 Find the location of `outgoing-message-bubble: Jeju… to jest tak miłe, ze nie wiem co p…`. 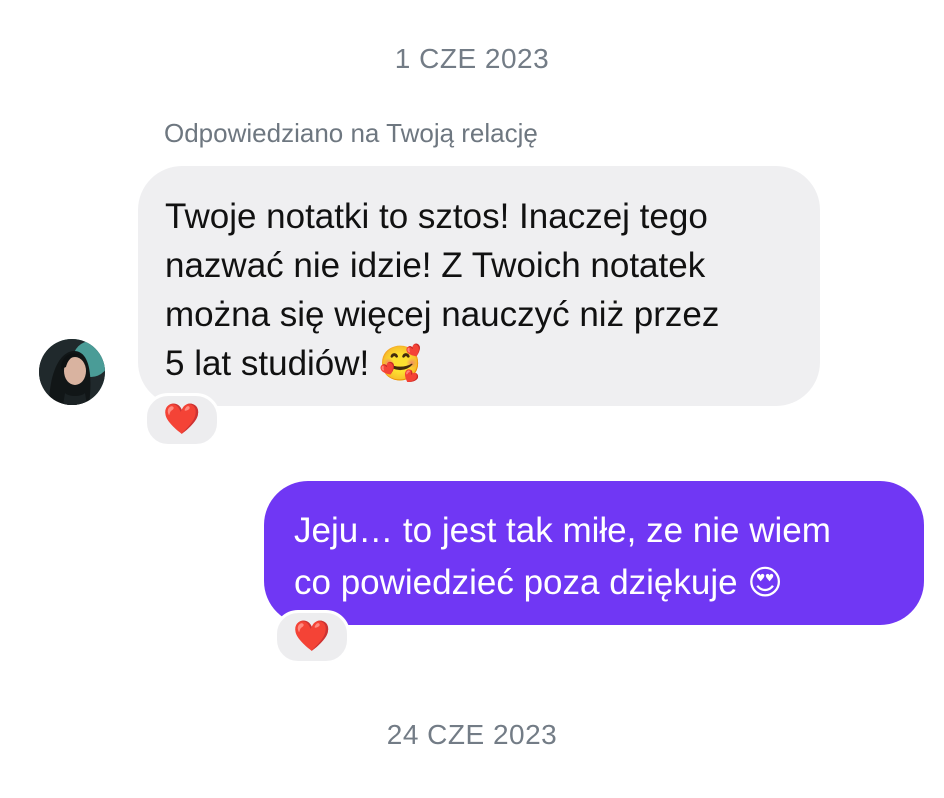

outgoing-message-bubble: Jeju… to jest tak miłe, ze nie wiem co p… is located at coordinates (594, 553).